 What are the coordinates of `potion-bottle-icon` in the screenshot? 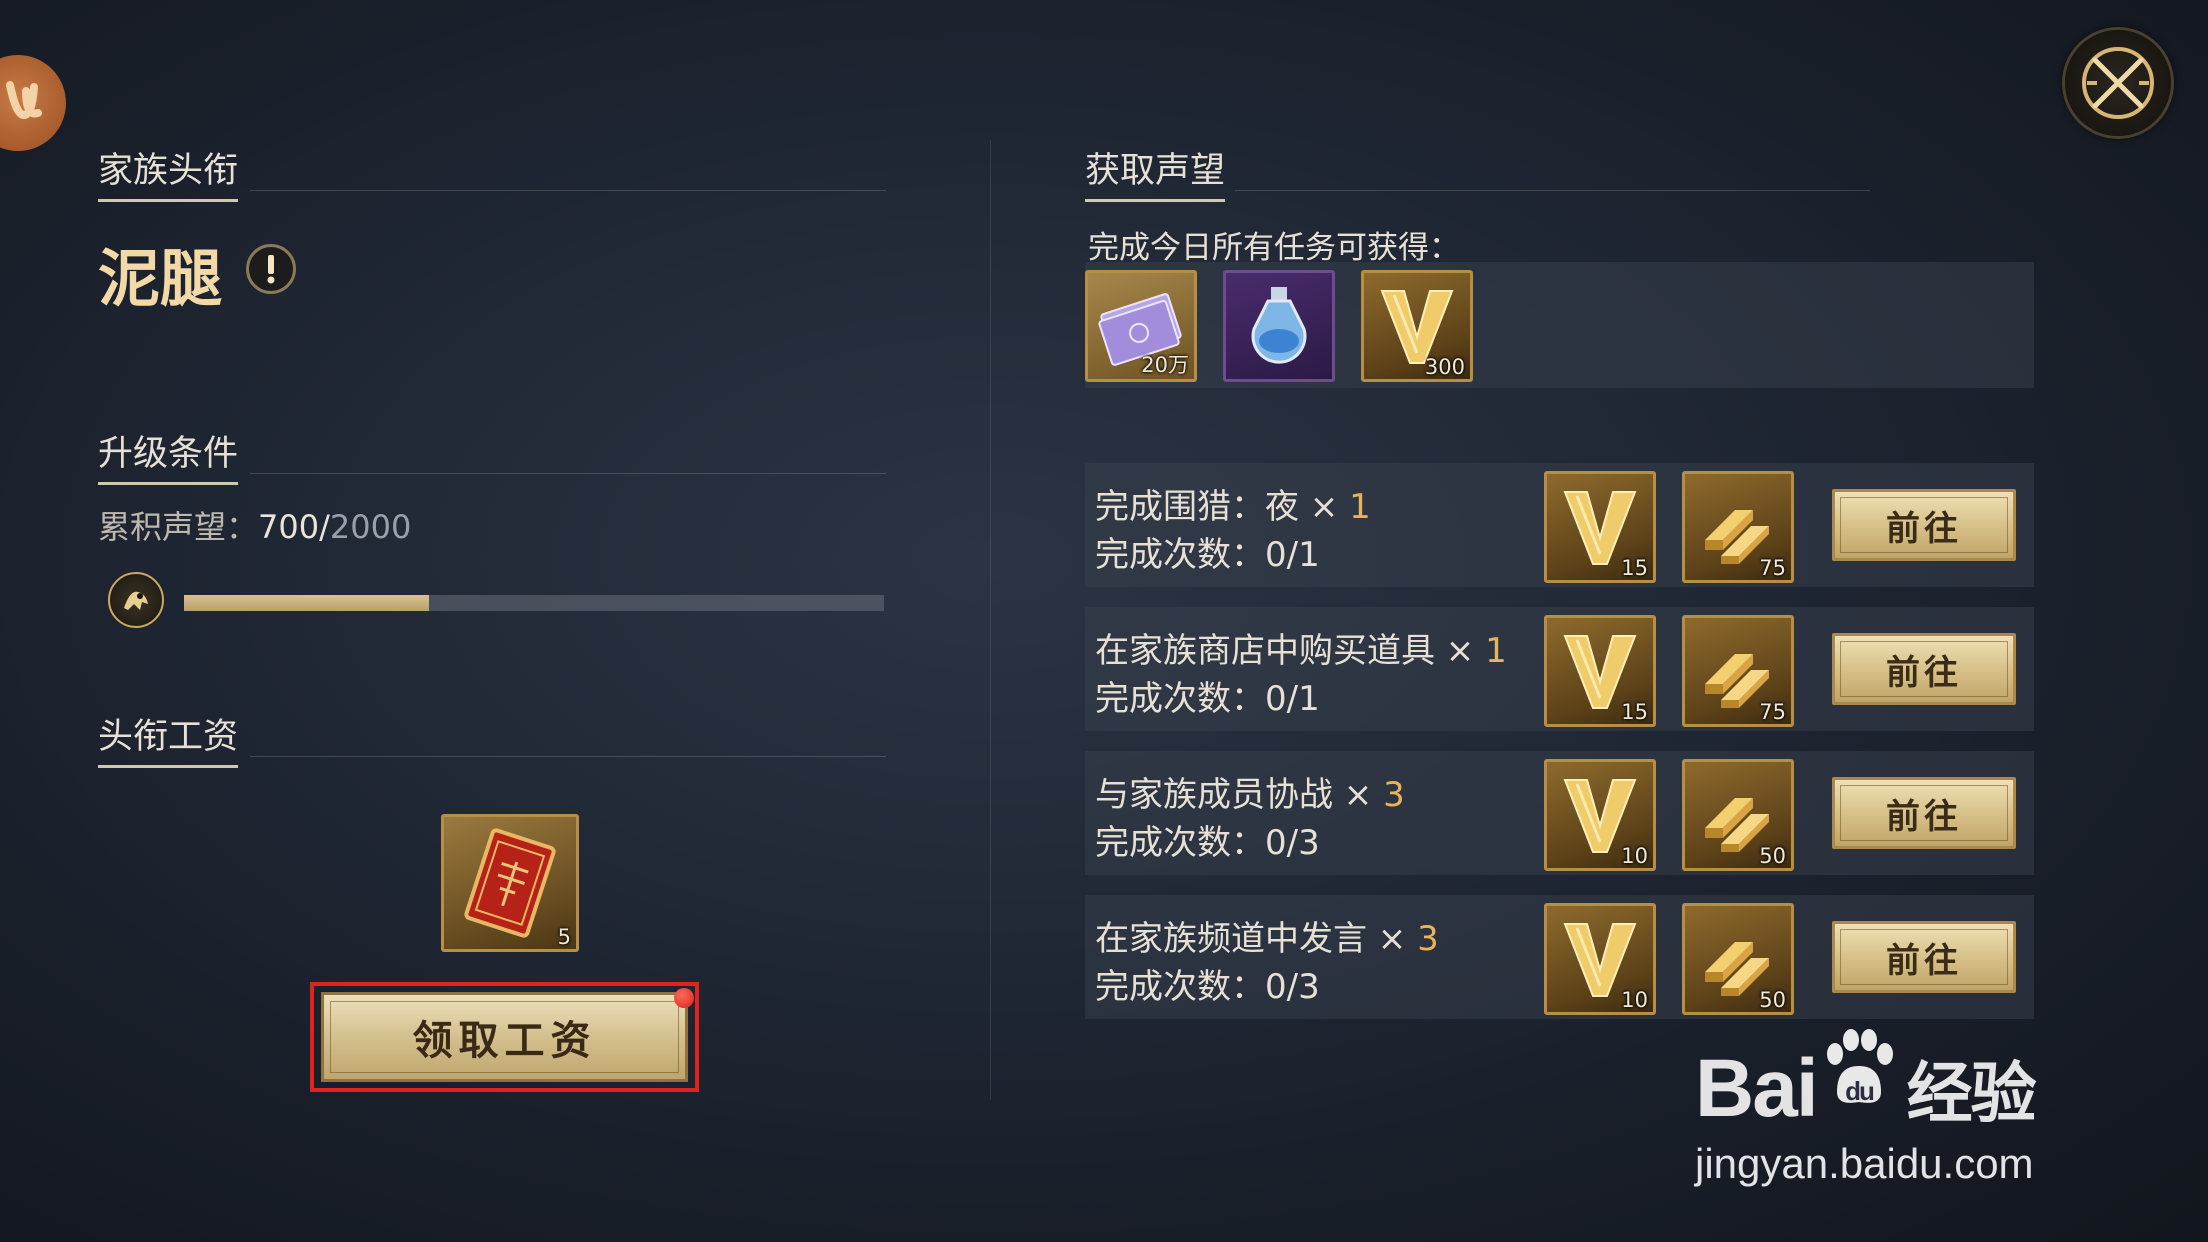 It's located at (1279, 325).